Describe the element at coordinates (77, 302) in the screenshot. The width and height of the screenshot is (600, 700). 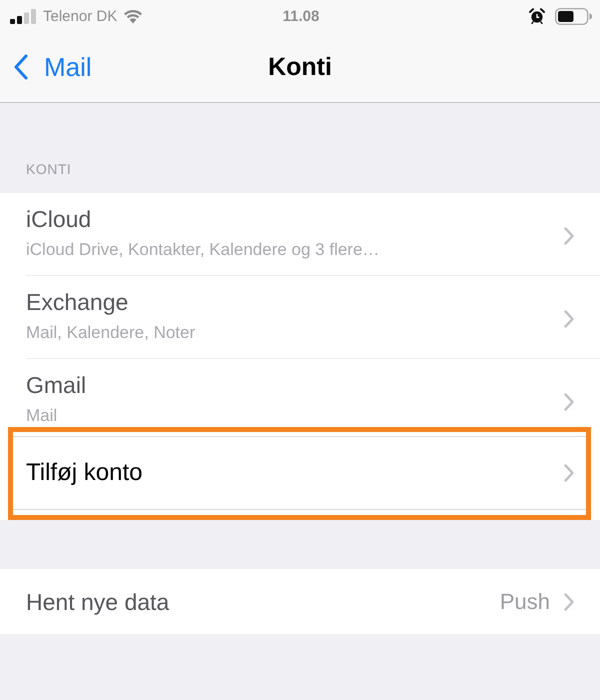
I see `row-title: Exchange` at that location.